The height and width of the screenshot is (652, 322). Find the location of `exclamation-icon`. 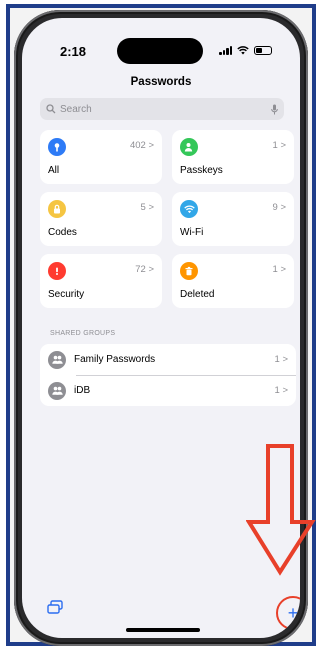

exclamation-icon is located at coordinates (57, 271).